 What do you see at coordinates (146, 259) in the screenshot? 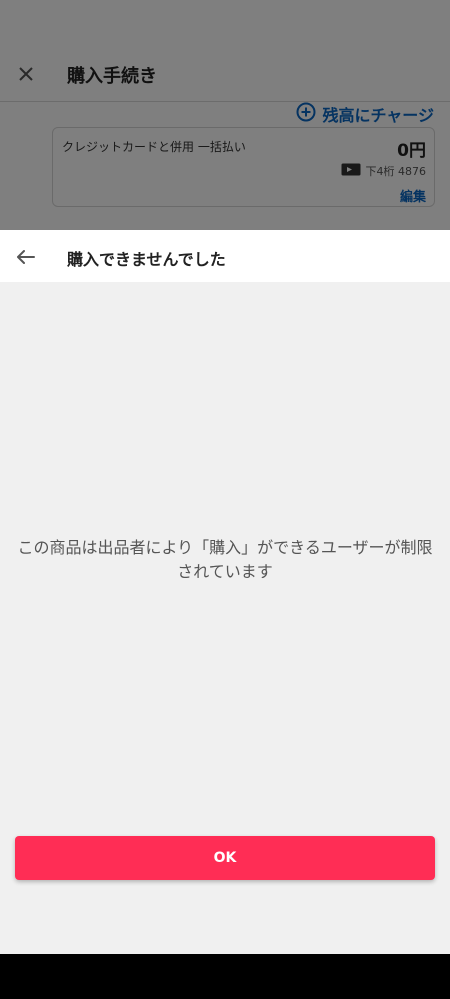
I see `dialog-title: 購入できませんでした` at bounding box center [146, 259].